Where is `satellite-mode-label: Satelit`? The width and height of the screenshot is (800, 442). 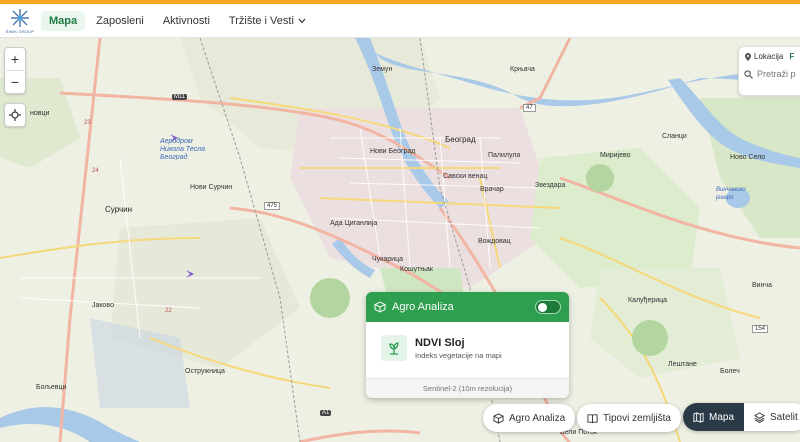
satellite-mode-label: Satelit is located at coordinates (784, 417).